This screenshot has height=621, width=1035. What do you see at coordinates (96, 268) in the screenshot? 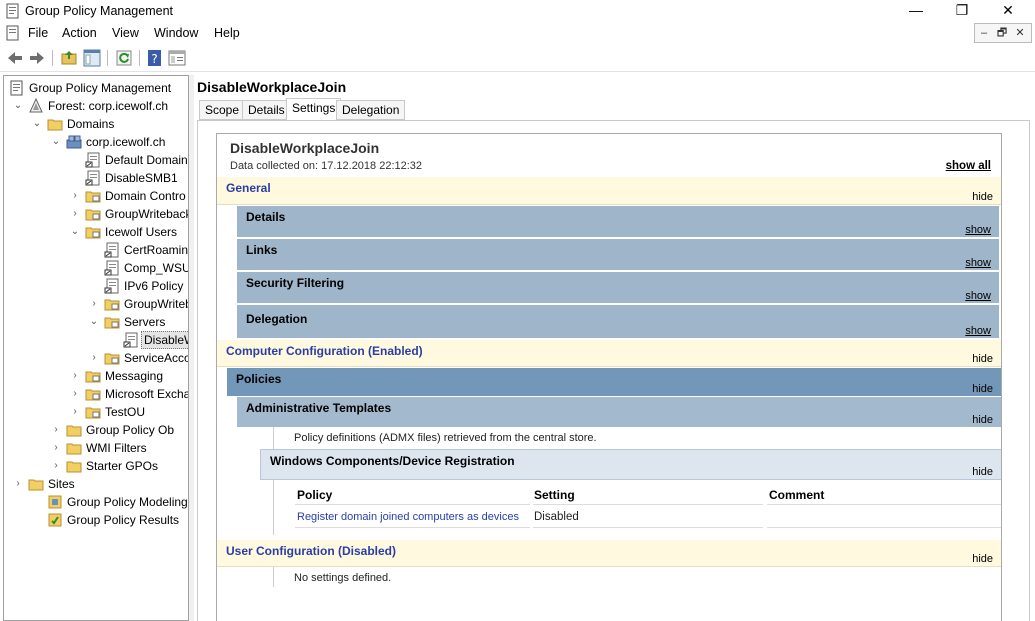
I see `tree-item: Comp_WSU` at bounding box center [96, 268].